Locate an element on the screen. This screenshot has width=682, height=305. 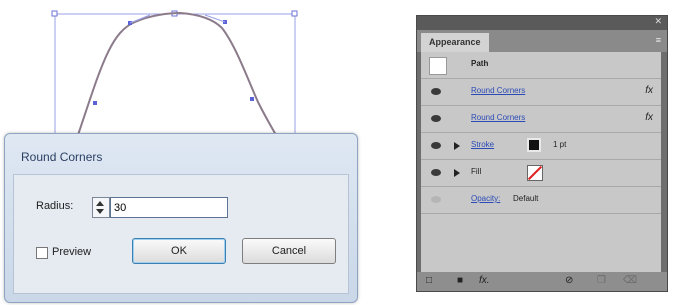
radius-label: Radius: is located at coordinates (55, 206).